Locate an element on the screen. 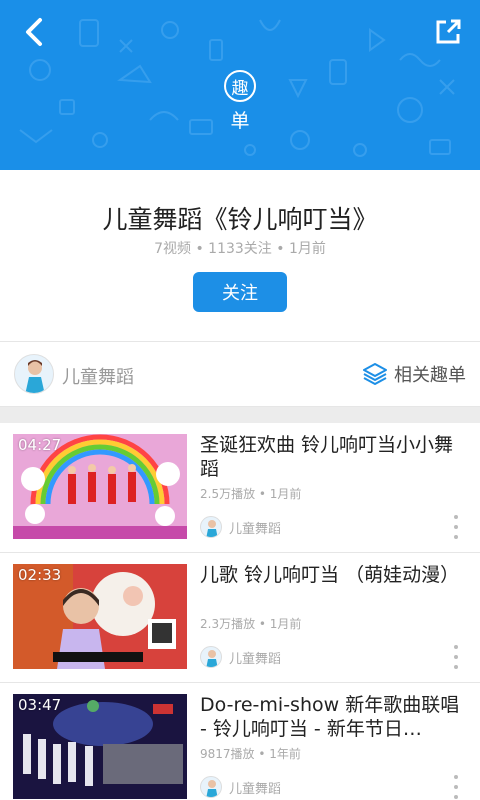 The width and height of the screenshot is (480, 800). playlist-type-badge: 趣 is located at coordinates (240, 86).